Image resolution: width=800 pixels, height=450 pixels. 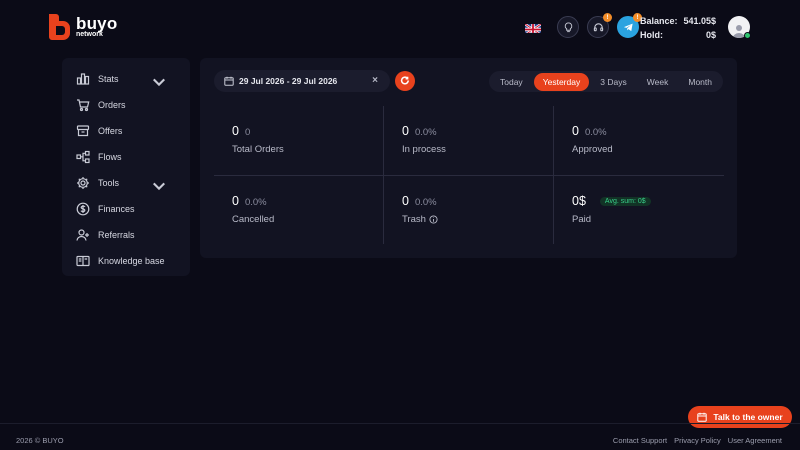 What do you see at coordinates (607, 17) in the screenshot?
I see `support-badge: !` at bounding box center [607, 17].